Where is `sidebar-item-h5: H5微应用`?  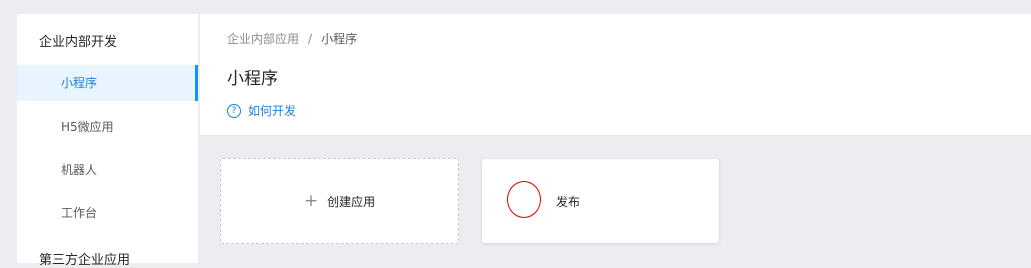
sidebar-item-h5: H5微应用 is located at coordinates (107, 127).